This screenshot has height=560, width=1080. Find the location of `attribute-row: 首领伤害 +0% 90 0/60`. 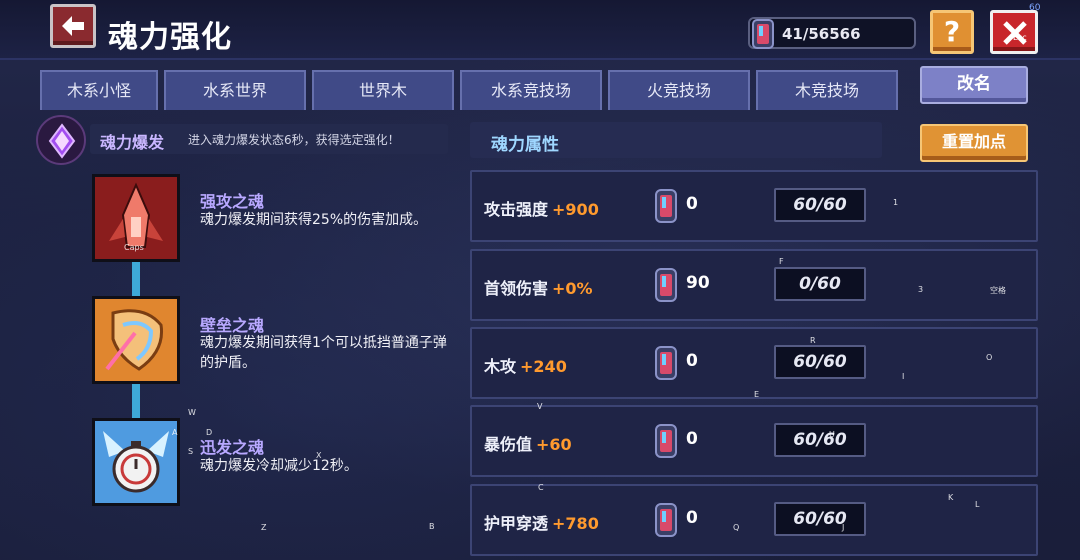

attribute-row: 首领伤害 +0% 90 0/60 is located at coordinates (754, 285).